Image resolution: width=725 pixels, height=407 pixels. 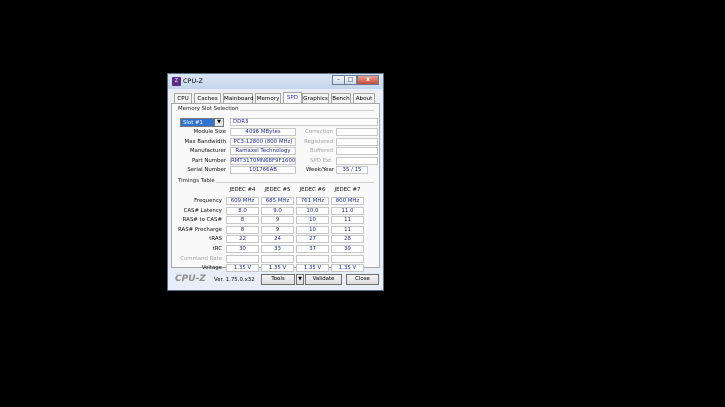 What do you see at coordinates (242, 190) in the screenshot?
I see `timings-column-header: JEDEC #4` at bounding box center [242, 190].